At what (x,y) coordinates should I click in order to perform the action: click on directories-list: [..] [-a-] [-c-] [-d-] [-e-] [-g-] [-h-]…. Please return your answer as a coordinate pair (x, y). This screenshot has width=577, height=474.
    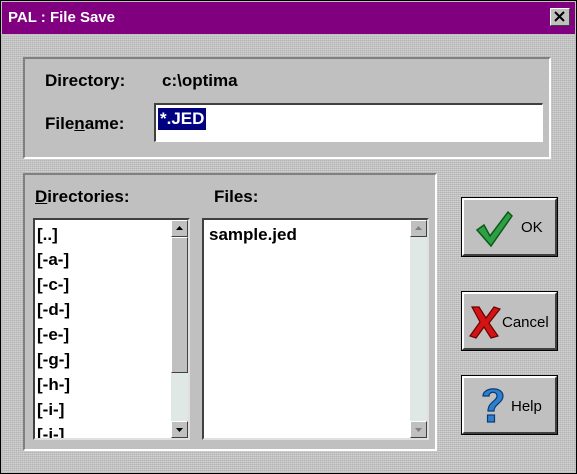
    Looking at the image, I should click on (111, 329).